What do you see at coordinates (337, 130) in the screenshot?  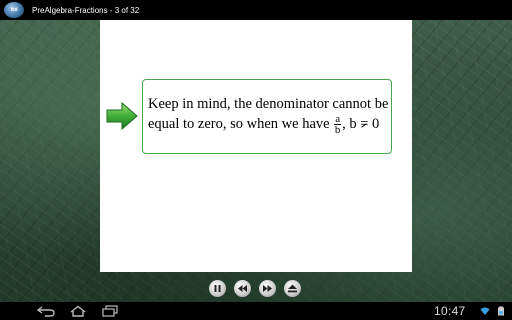 I see `fraction-denominator: b` at bounding box center [337, 130].